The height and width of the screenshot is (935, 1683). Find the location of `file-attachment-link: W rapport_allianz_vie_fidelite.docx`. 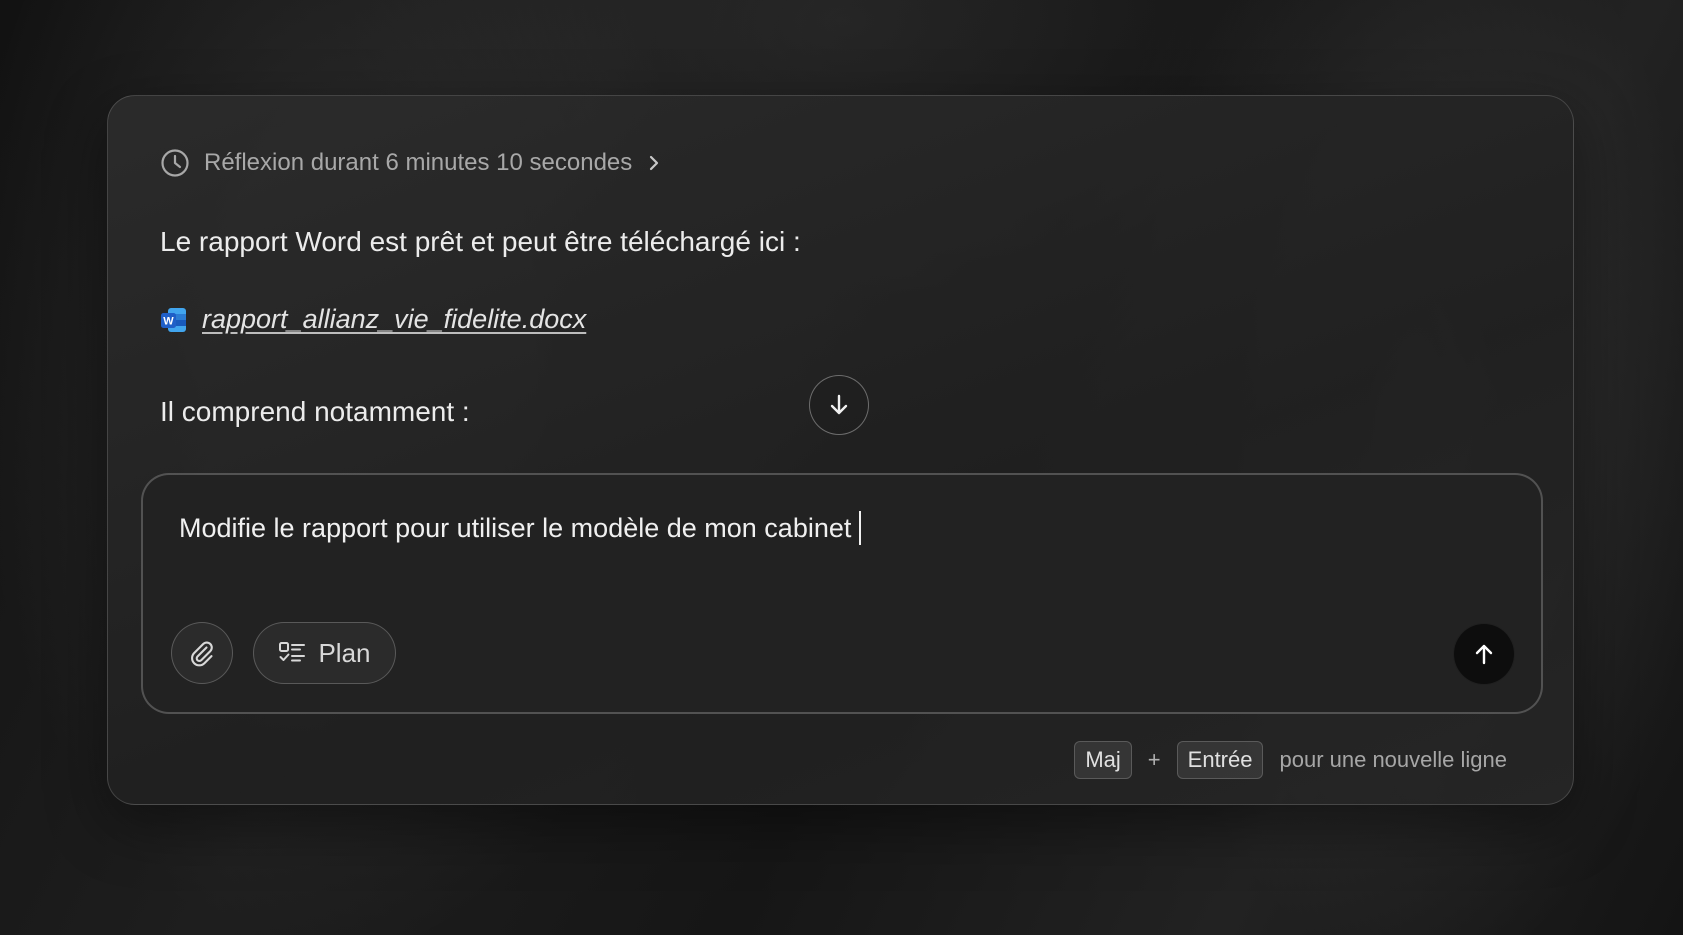

file-attachment-link: W rapport_allianz_vie_fidelite.docx is located at coordinates (373, 319).